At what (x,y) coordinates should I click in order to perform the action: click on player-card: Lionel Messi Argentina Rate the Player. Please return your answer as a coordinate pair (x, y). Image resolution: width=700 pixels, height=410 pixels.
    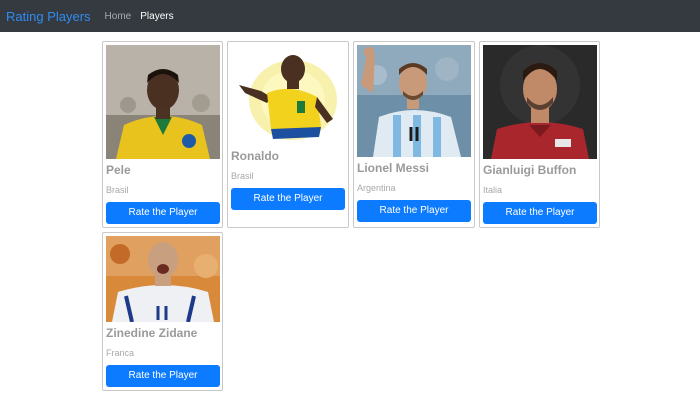
    Looking at the image, I should click on (414, 134).